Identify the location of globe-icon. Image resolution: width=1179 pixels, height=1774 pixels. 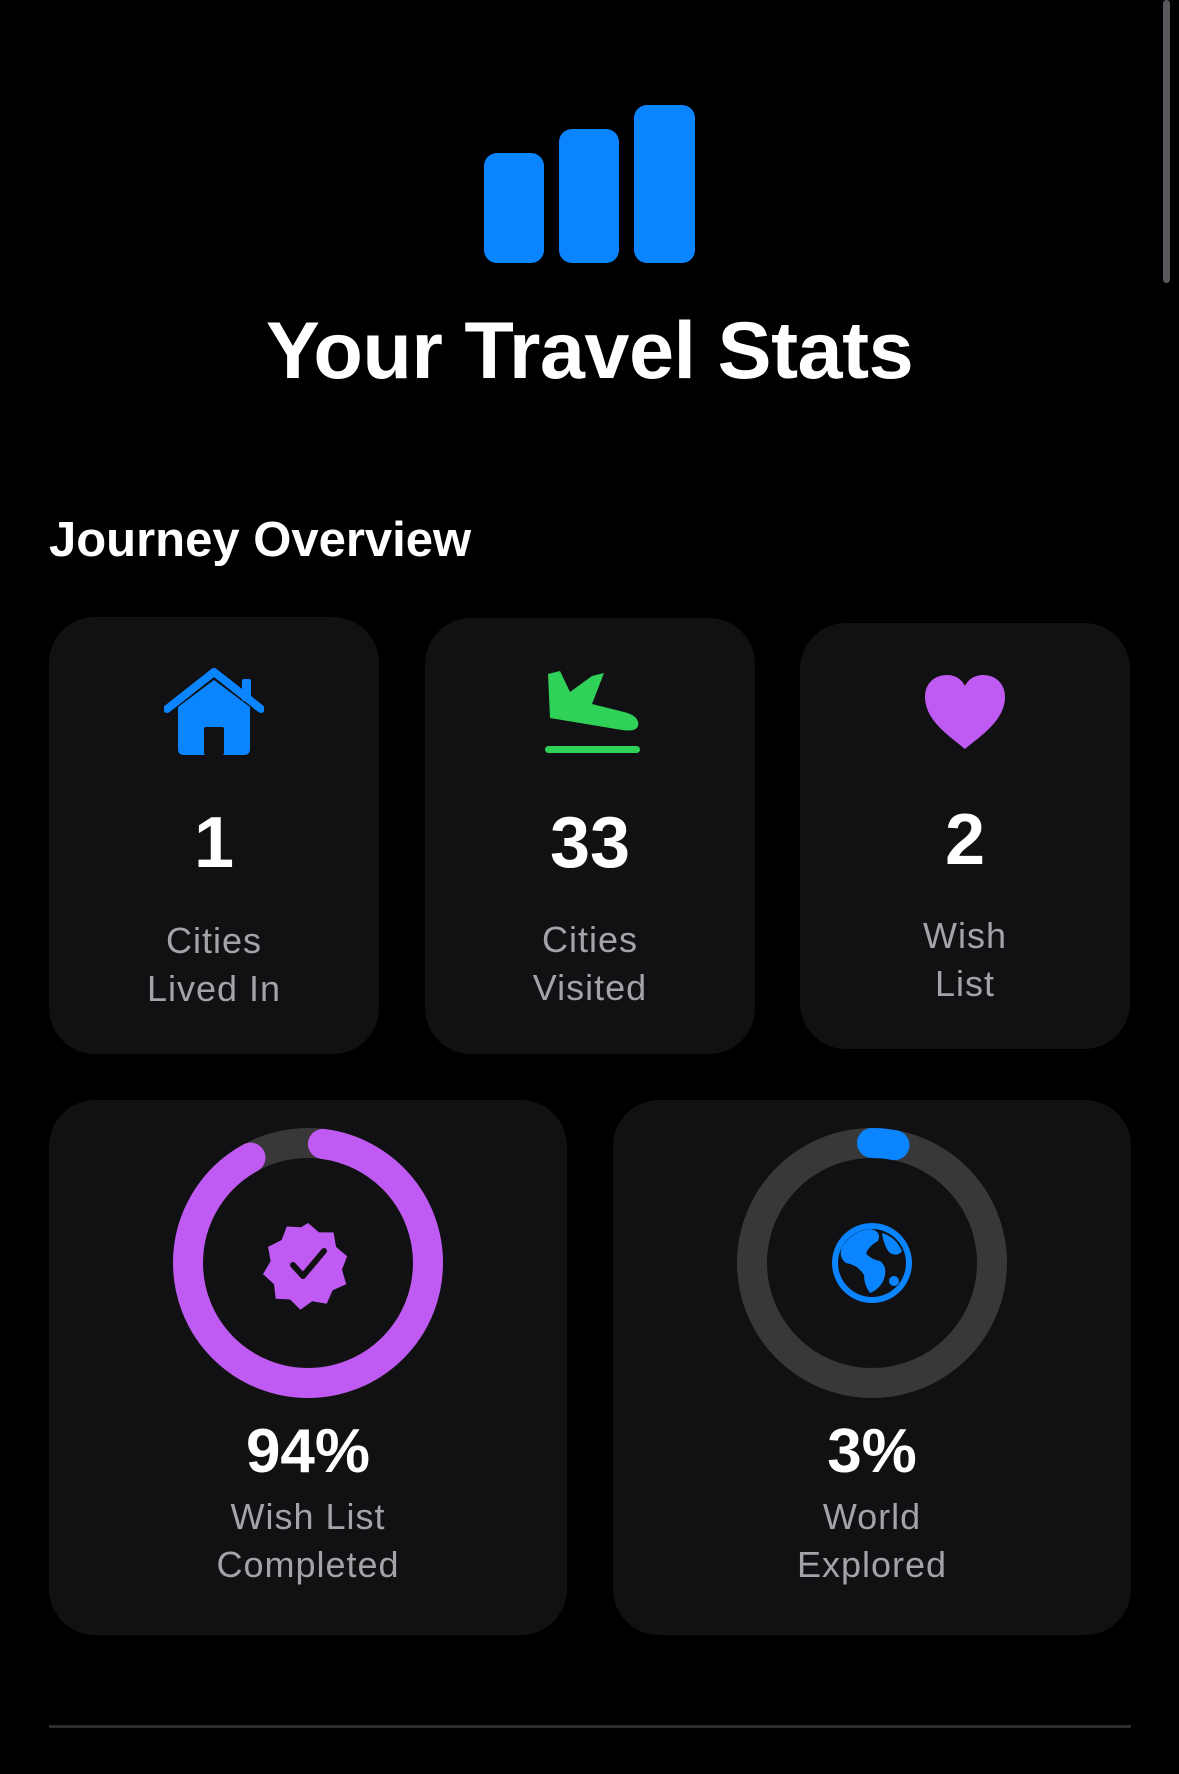
(872, 1263).